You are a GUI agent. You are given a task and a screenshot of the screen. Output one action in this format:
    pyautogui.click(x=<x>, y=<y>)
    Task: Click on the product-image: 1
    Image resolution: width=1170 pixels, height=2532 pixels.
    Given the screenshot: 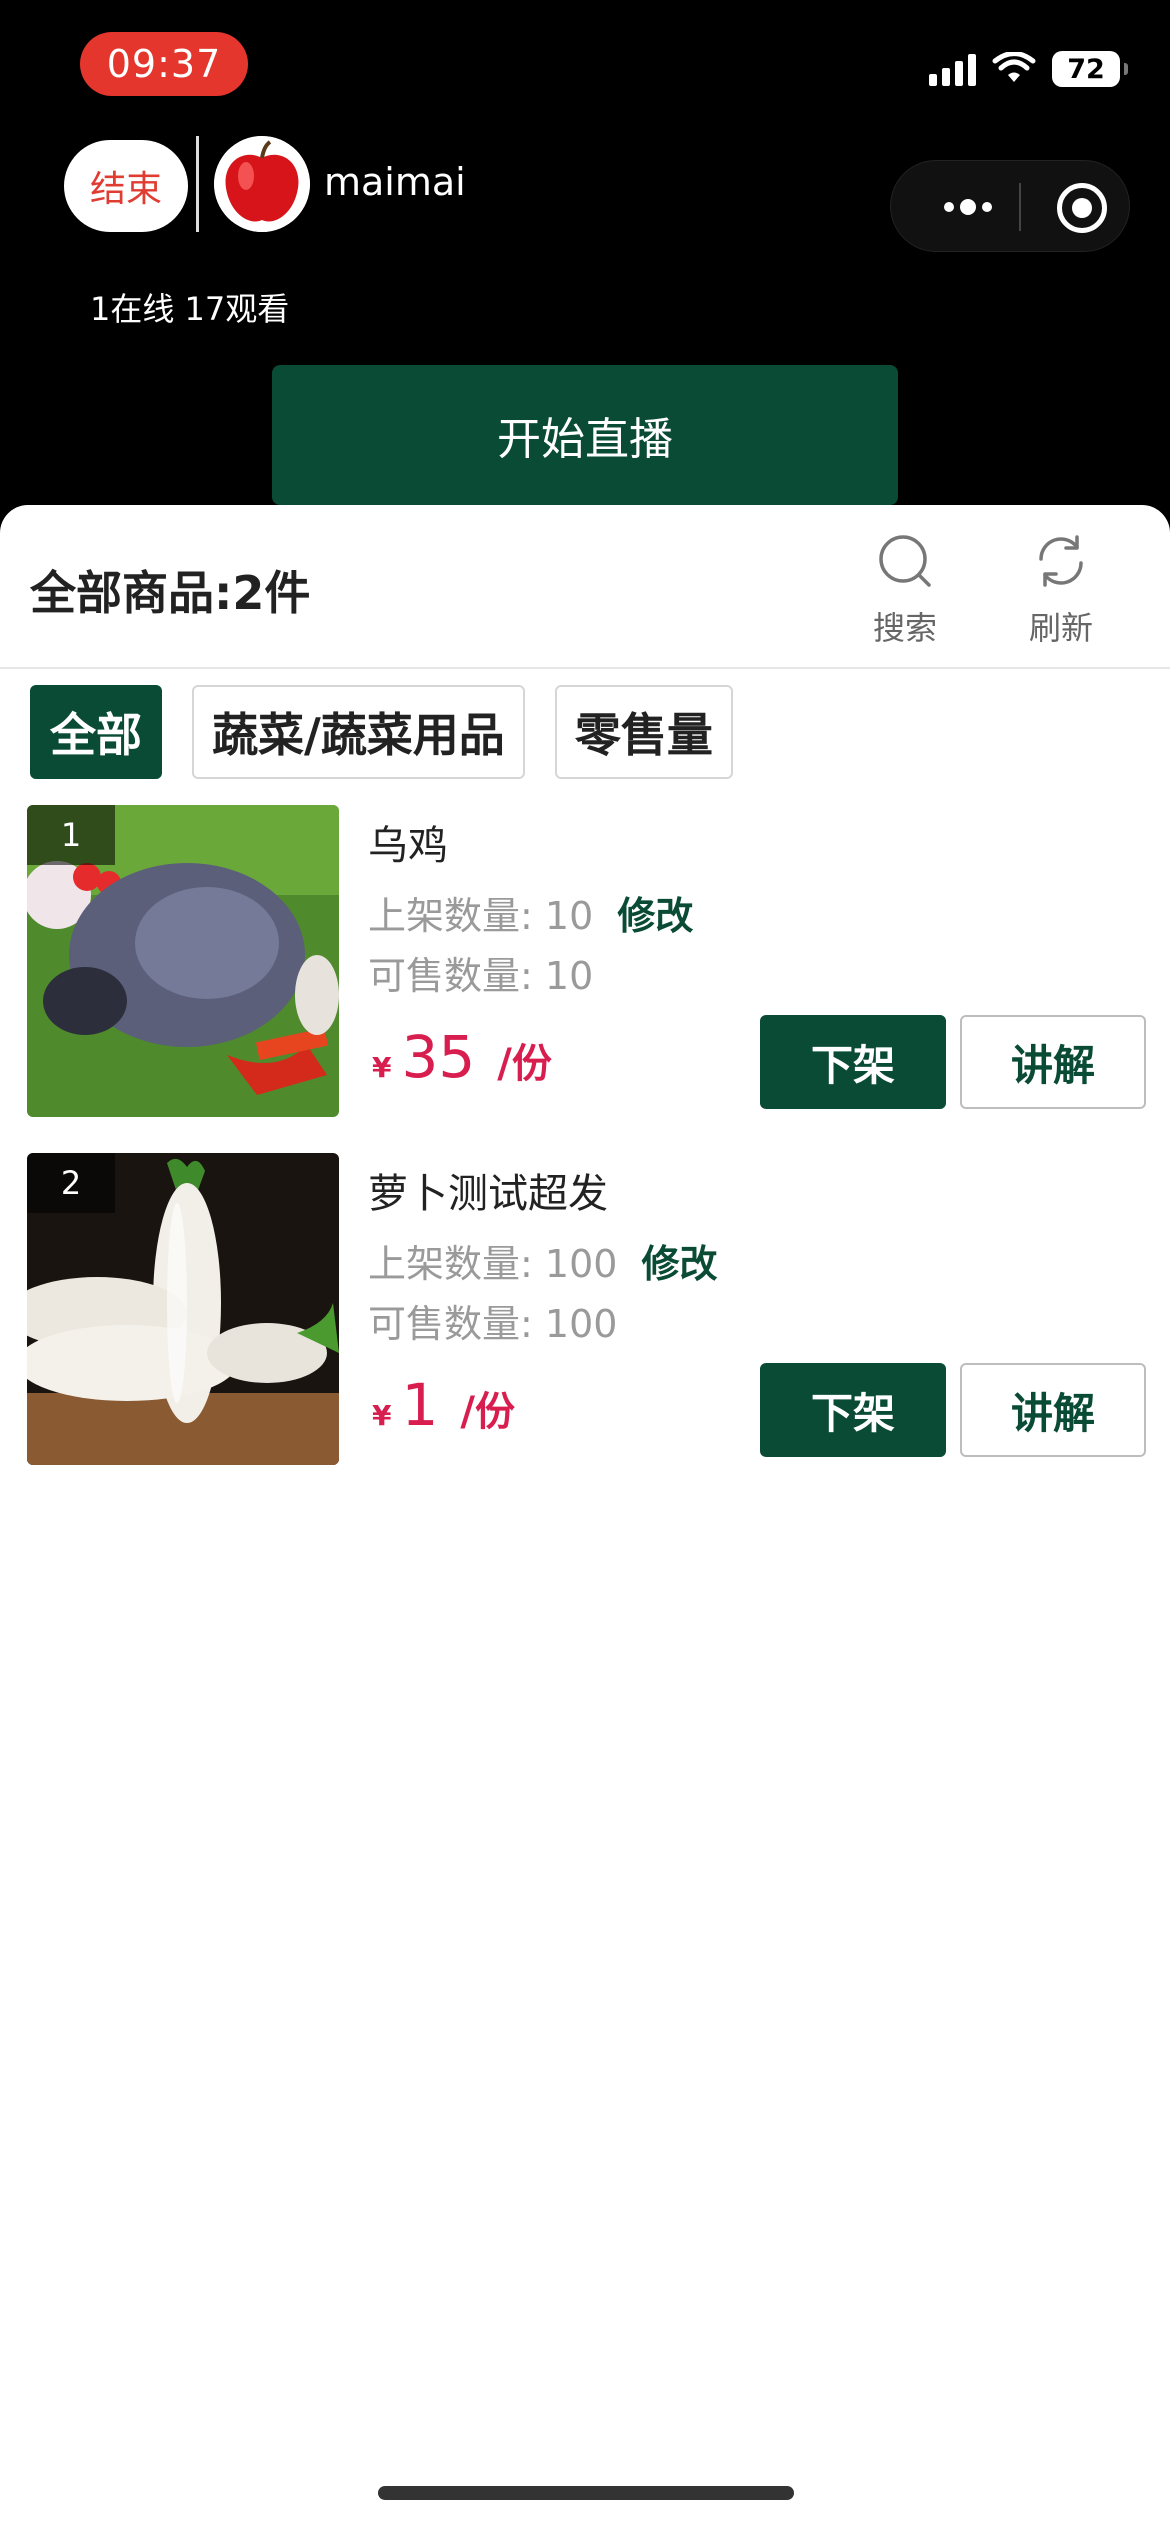 What is the action you would take?
    pyautogui.click(x=183, y=961)
    